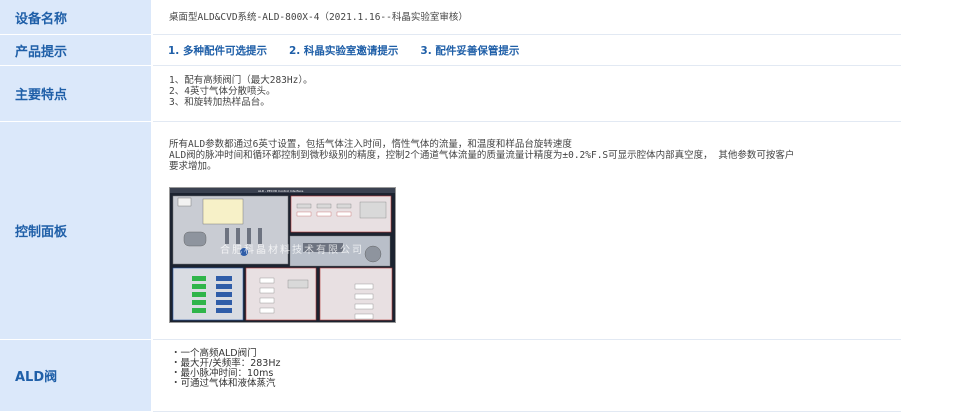  Describe the element at coordinates (217, 50) in the screenshot. I see `tip-link-accessories: 1. 多种配件可选提示` at that location.